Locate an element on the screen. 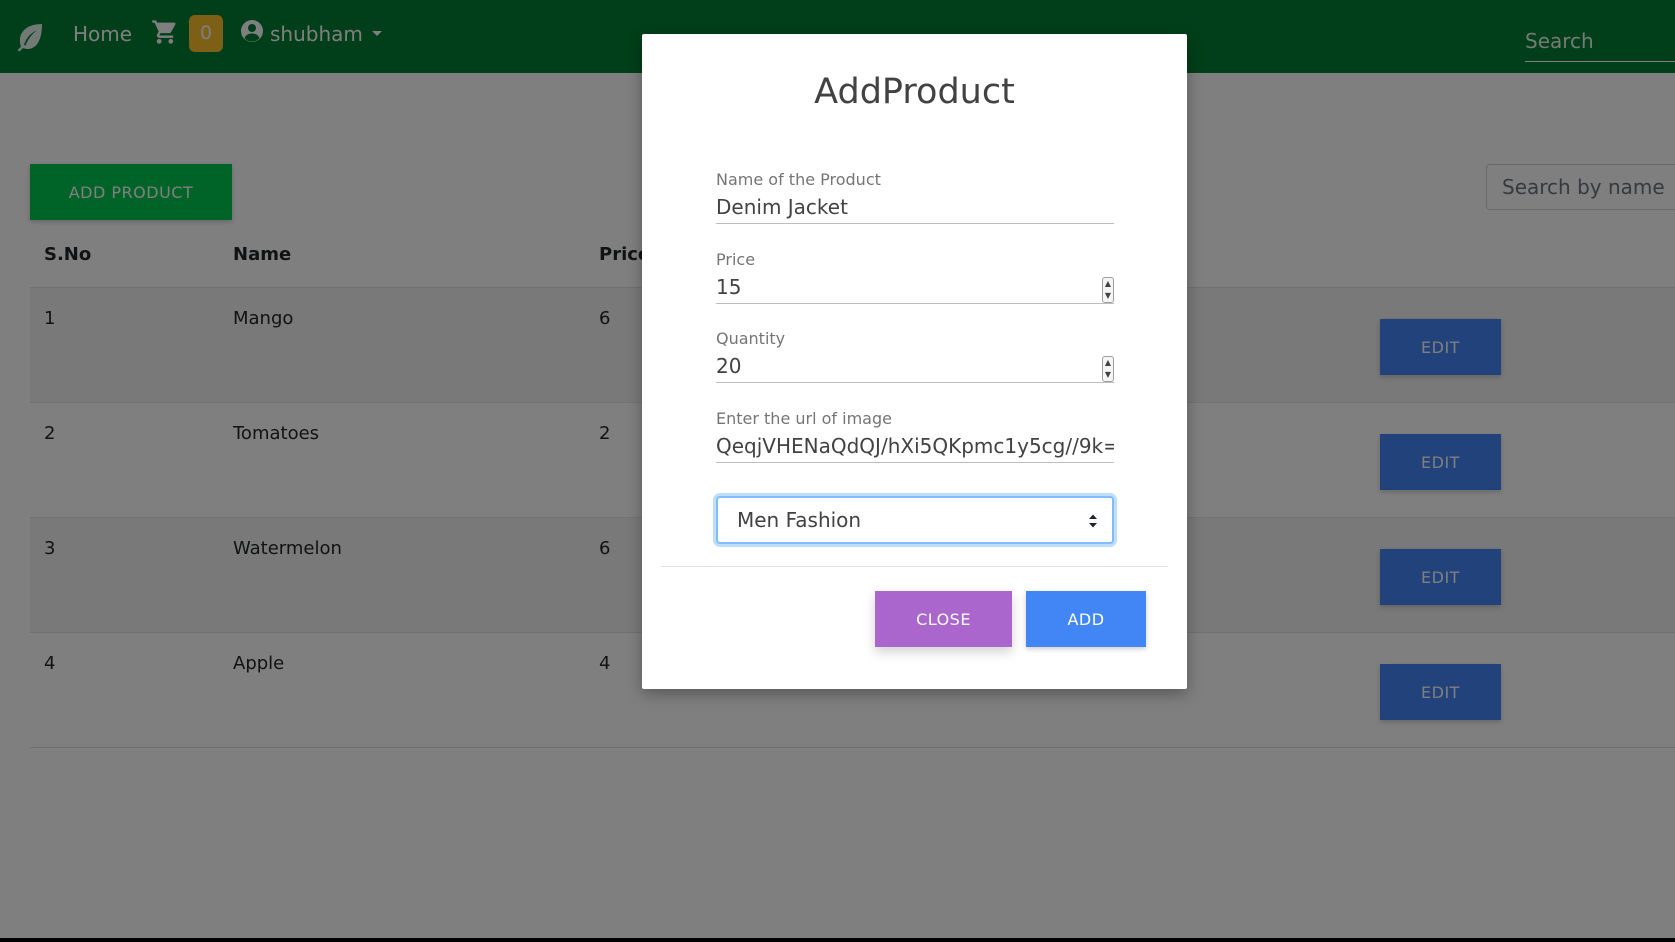  price-label: Price is located at coordinates (736, 259).